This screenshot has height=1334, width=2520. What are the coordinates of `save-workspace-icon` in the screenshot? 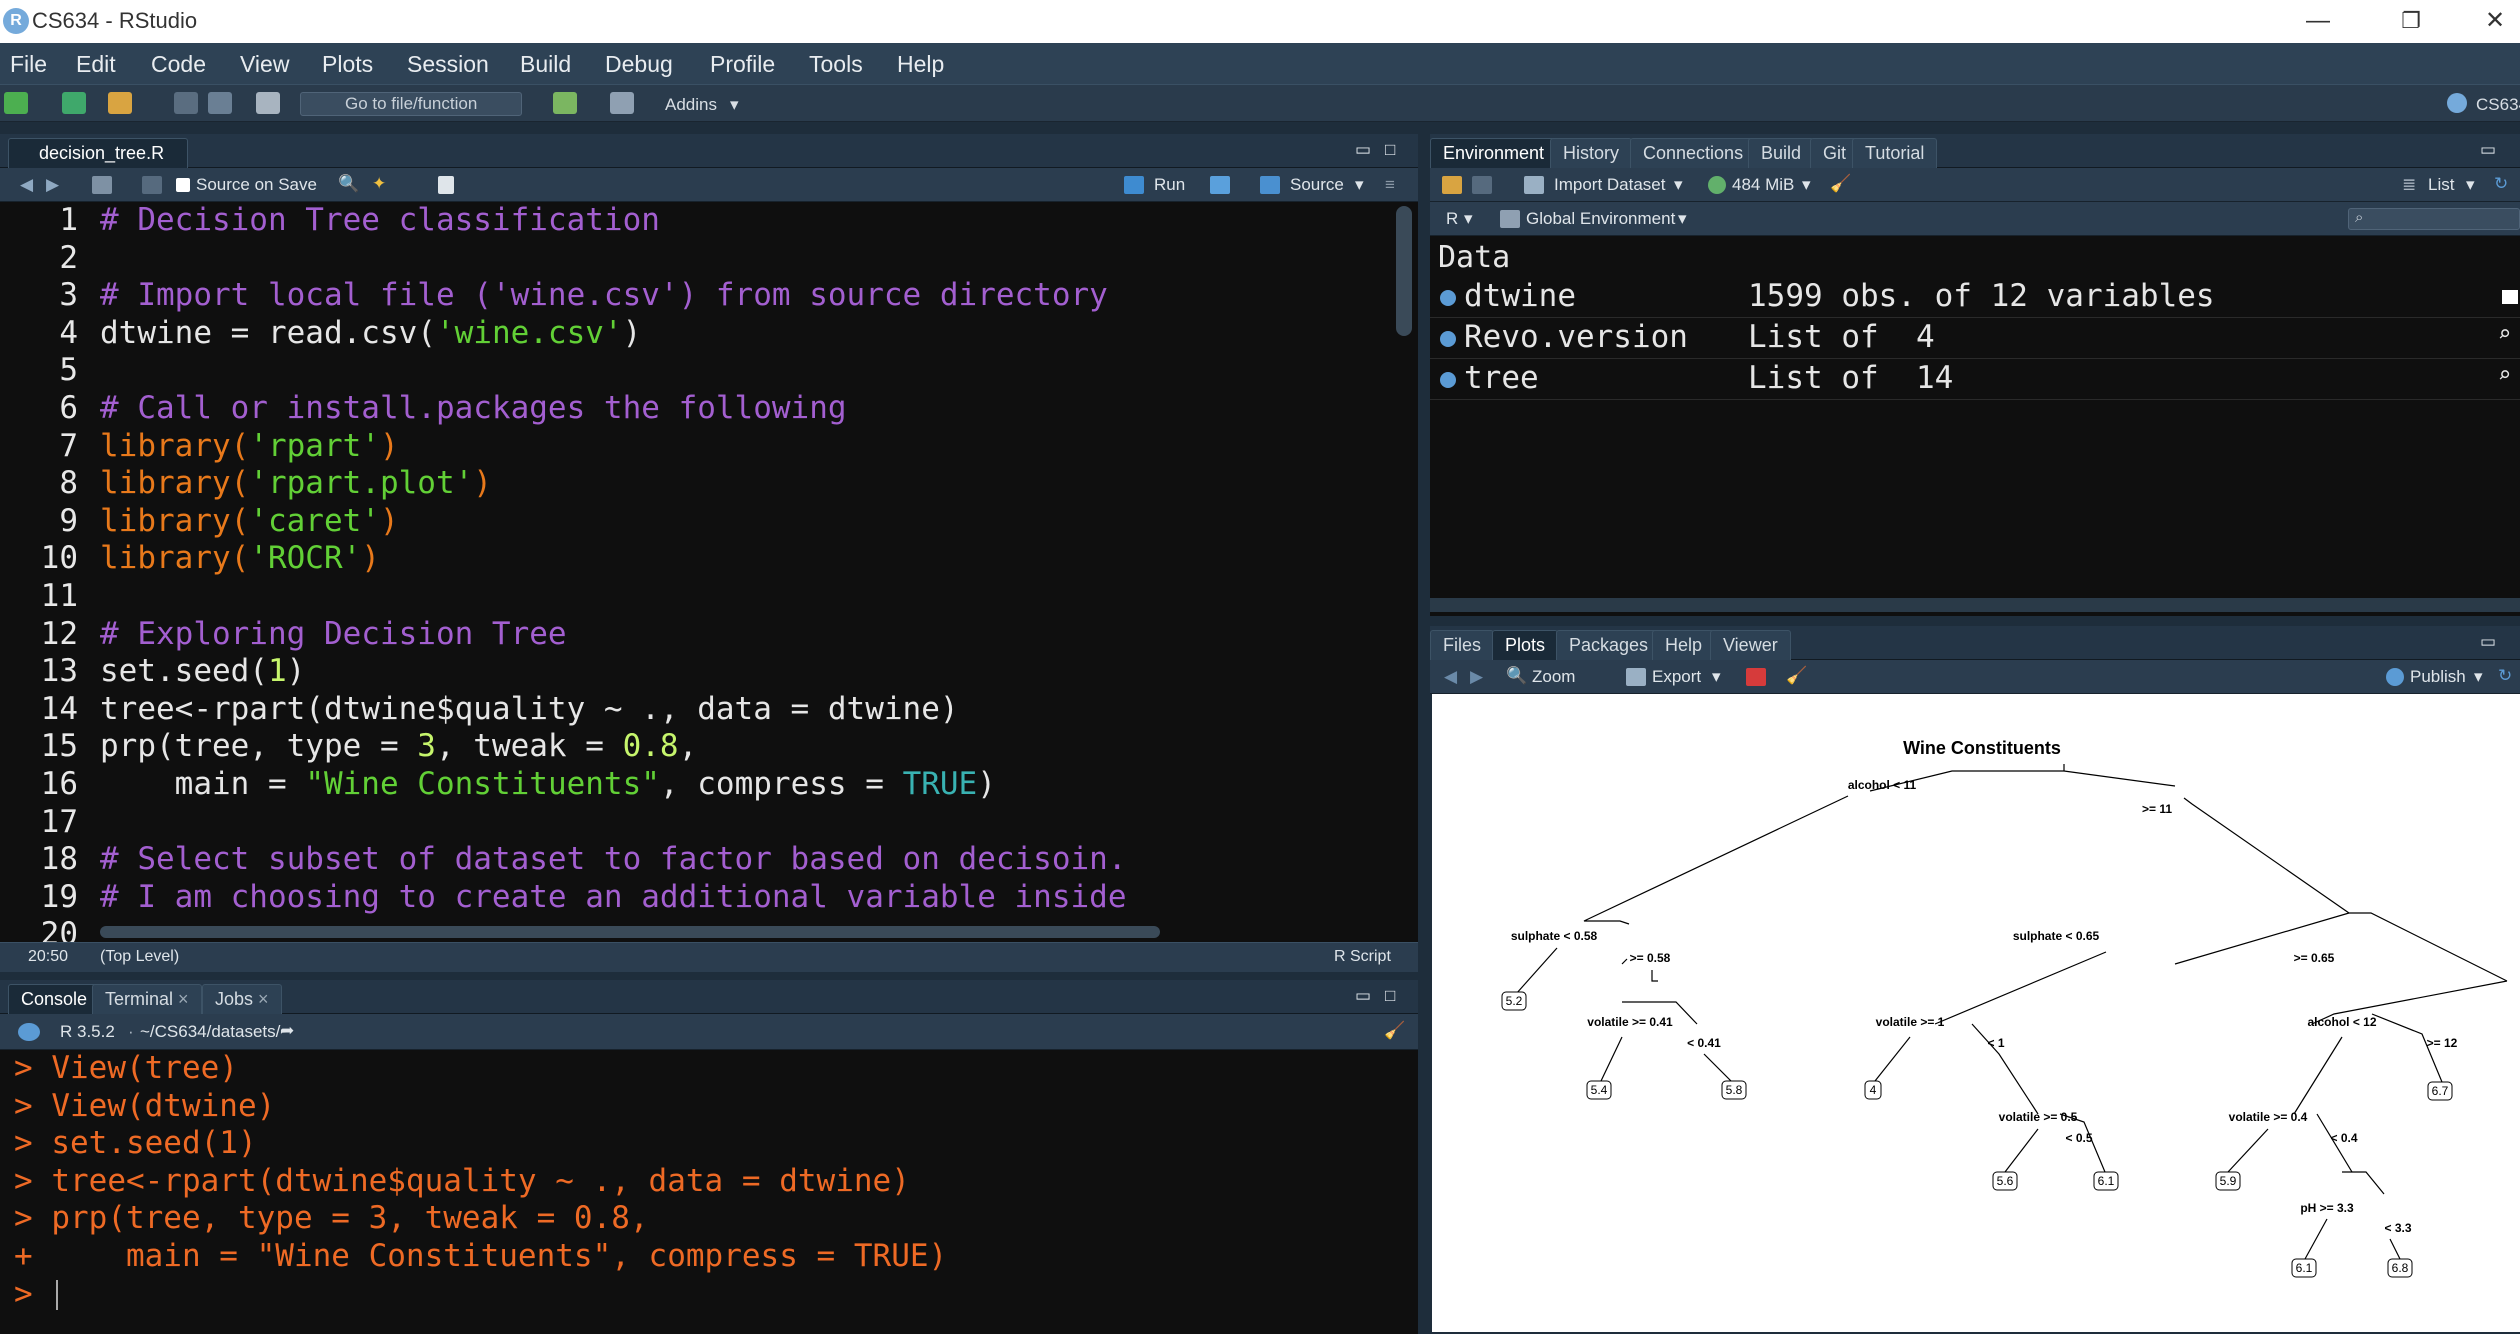 It's located at (1482, 185).